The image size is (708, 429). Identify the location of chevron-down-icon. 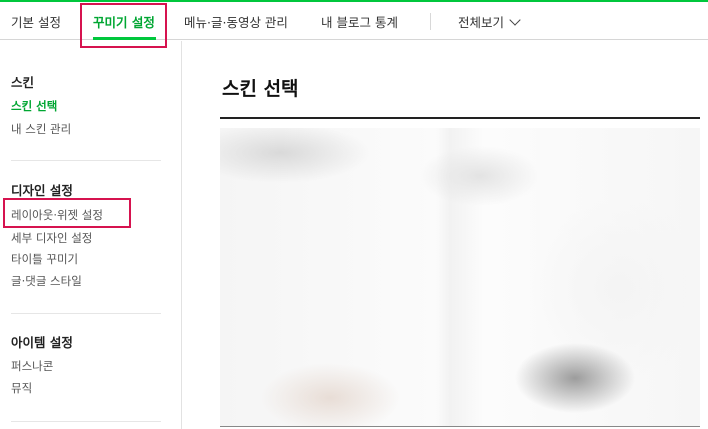
(515, 20).